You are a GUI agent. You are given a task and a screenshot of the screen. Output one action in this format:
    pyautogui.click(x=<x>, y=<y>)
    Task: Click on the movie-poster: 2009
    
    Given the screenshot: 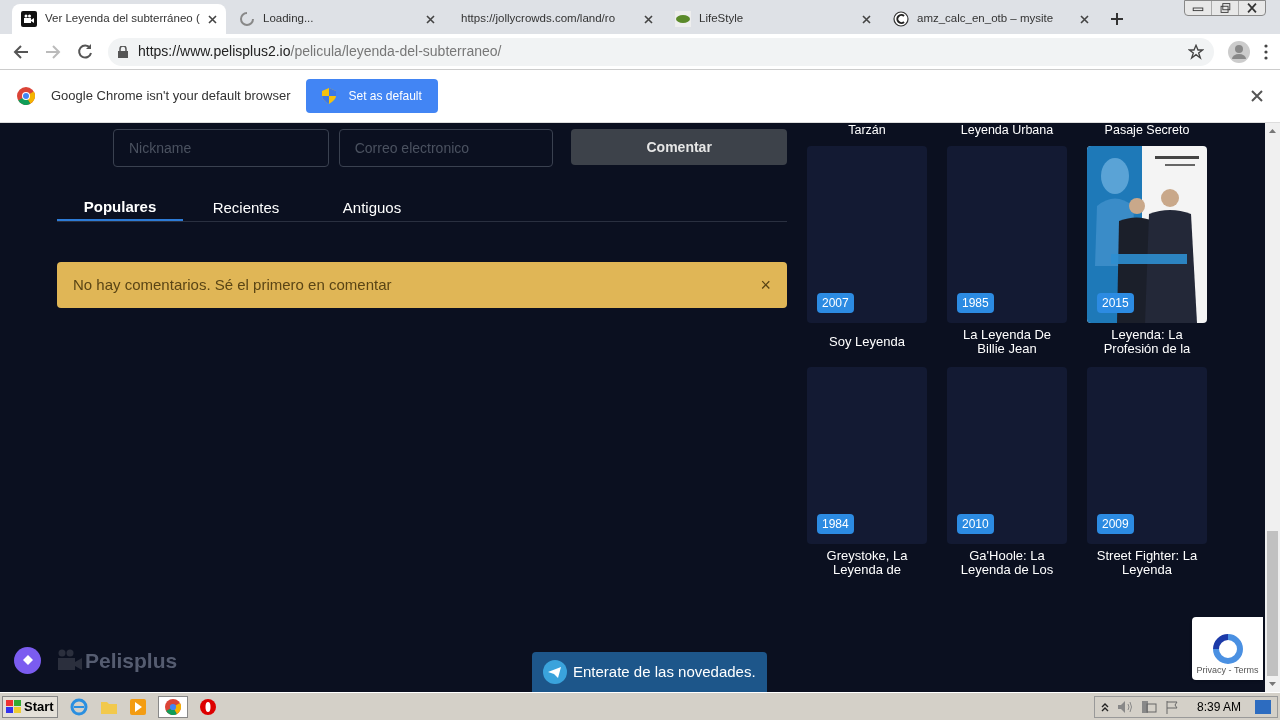 What is the action you would take?
    pyautogui.click(x=1147, y=455)
    